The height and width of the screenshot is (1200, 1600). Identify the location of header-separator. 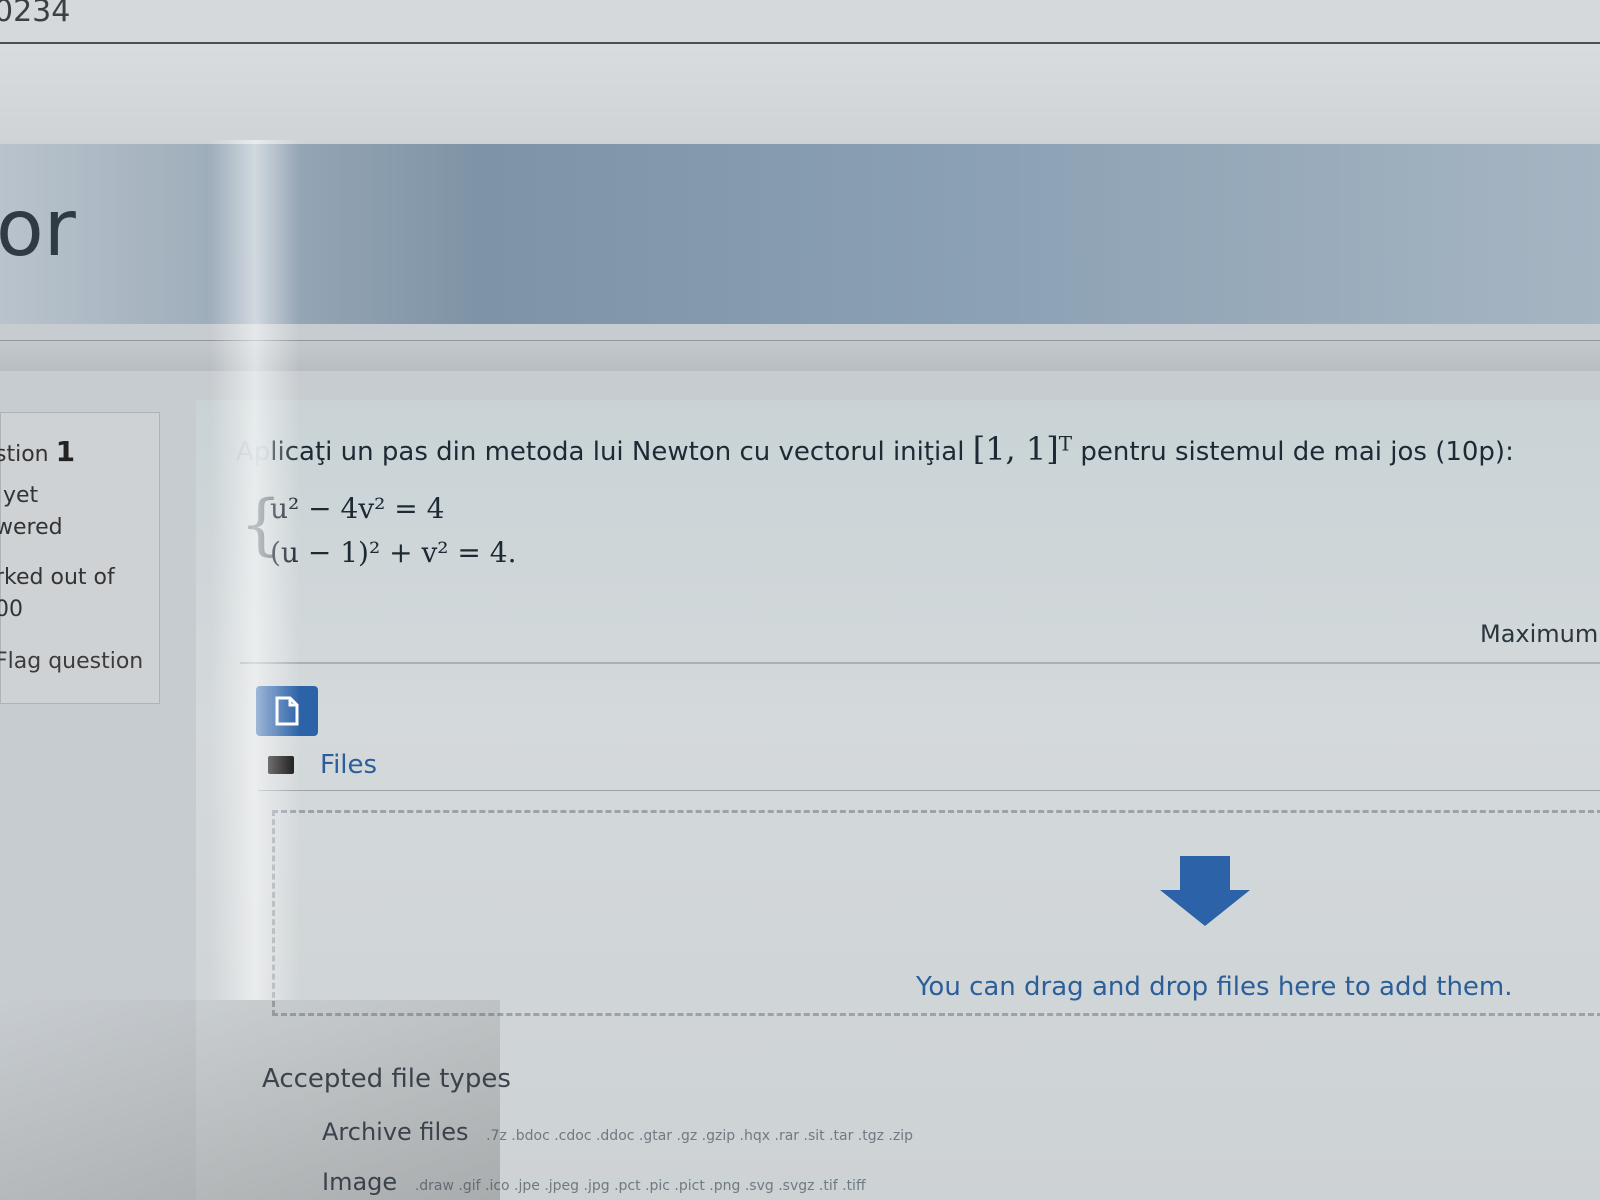
(800, 355).